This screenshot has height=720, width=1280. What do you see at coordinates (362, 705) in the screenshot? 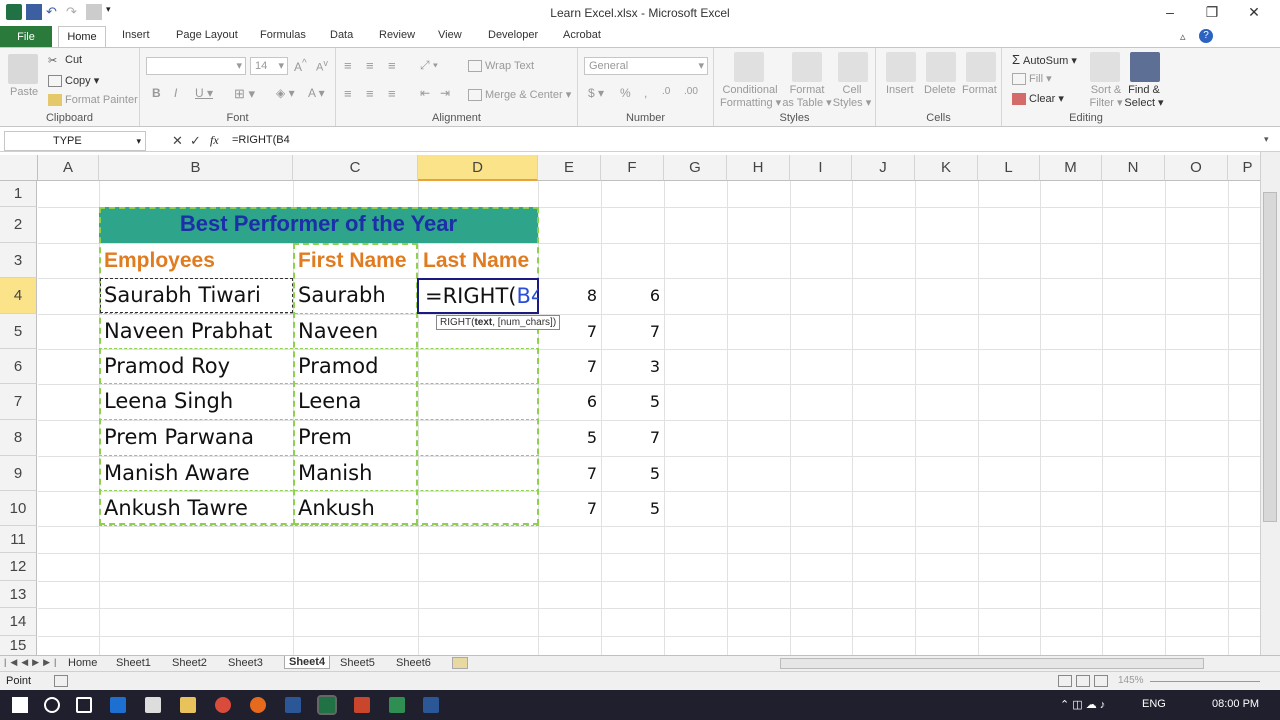
I see `powerpoint-icon` at bounding box center [362, 705].